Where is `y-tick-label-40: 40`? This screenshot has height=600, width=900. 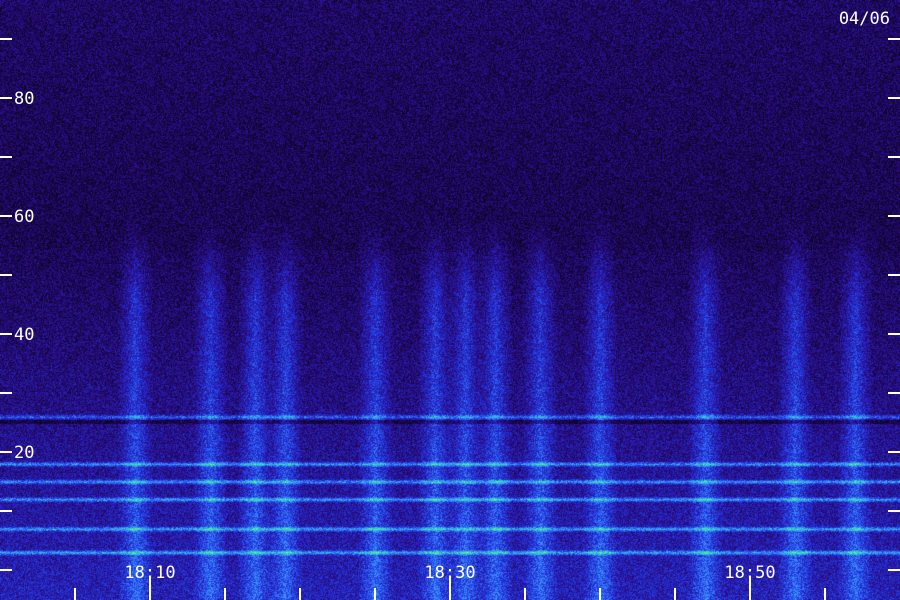
y-tick-label-40: 40 is located at coordinates (24, 335).